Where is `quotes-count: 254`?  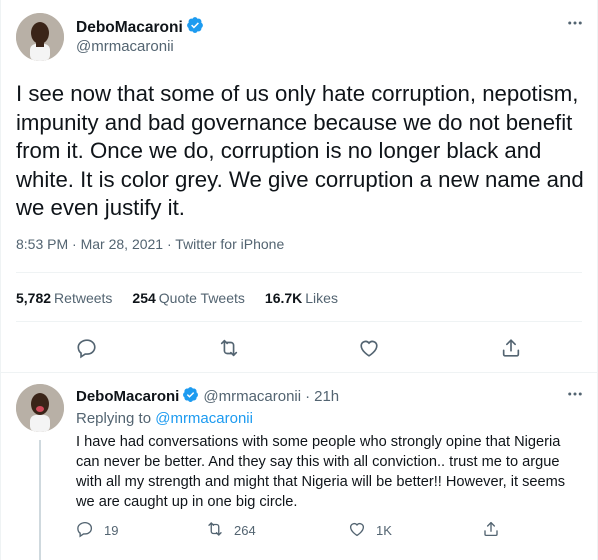
quotes-count: 254 is located at coordinates (144, 298).